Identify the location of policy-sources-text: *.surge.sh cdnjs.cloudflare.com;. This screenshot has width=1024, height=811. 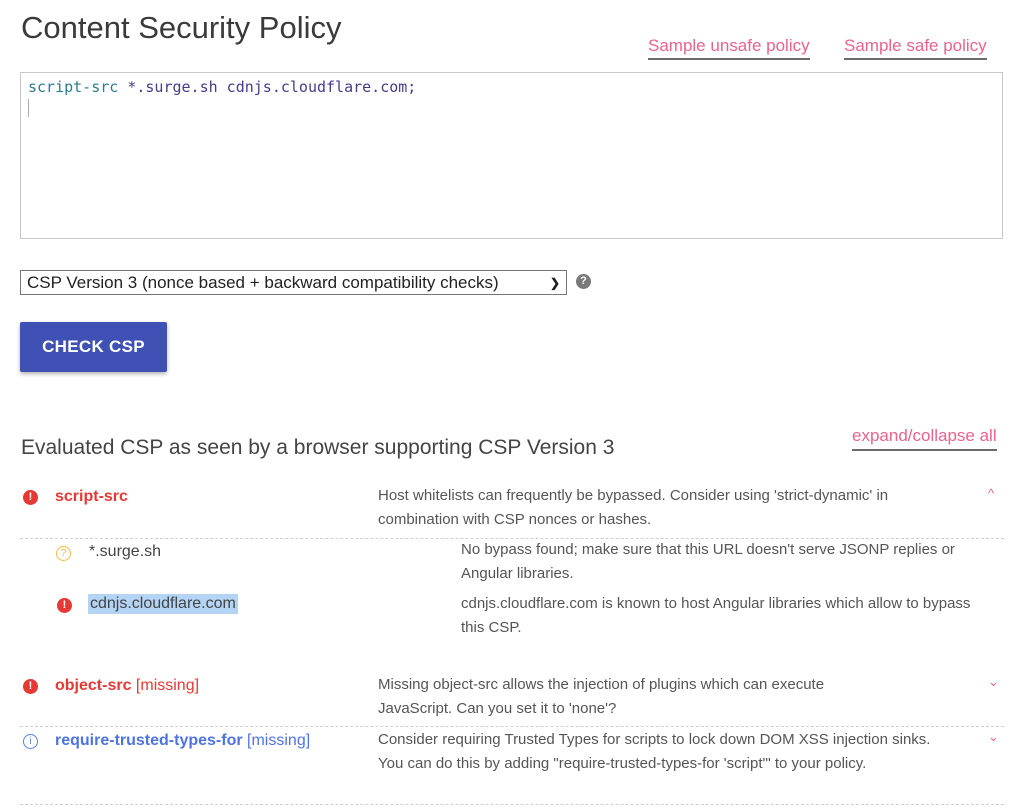
(272, 87).